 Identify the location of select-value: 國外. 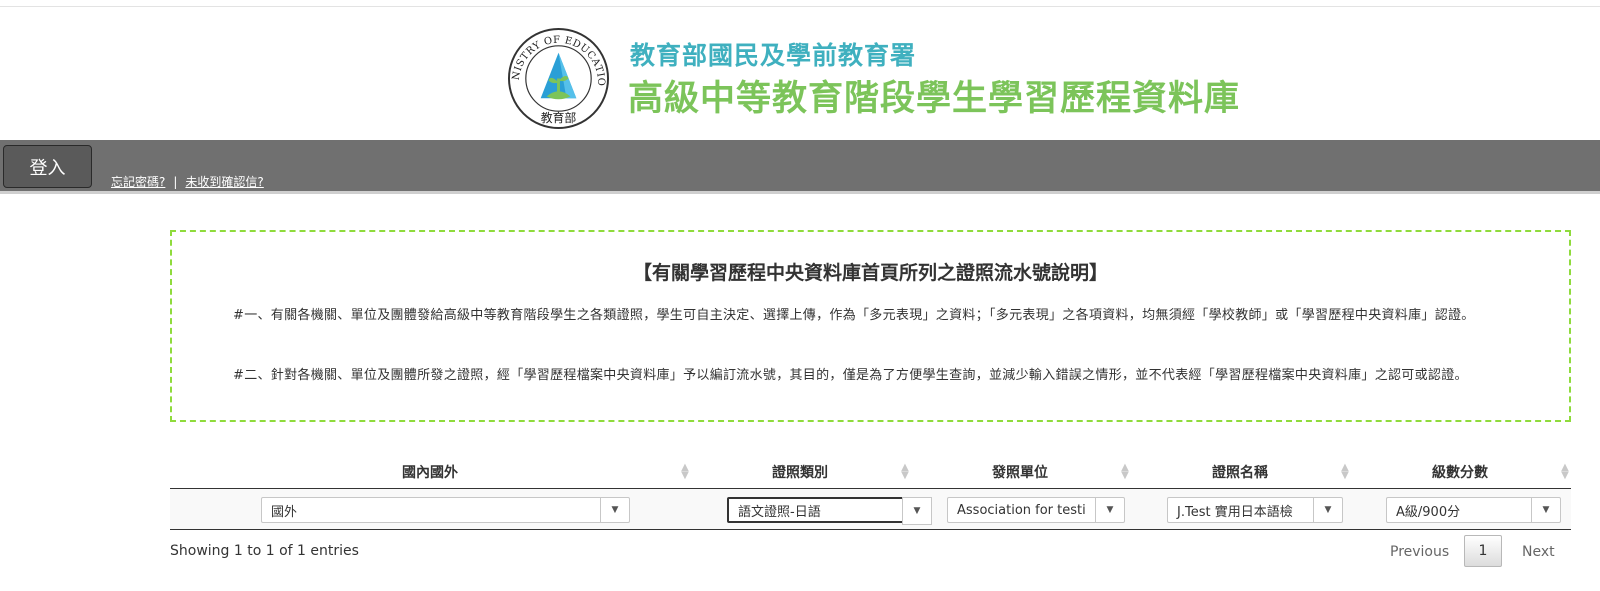
(284, 512).